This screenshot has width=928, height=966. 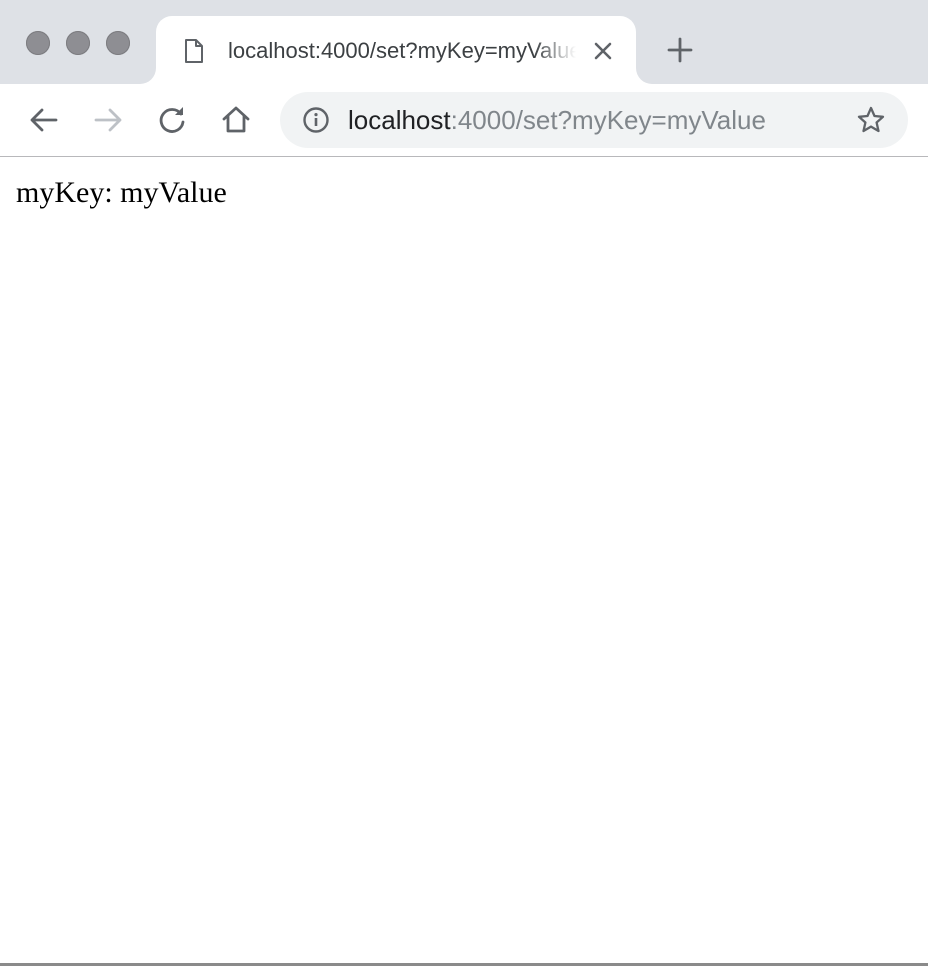 I want to click on toolbar: localhost:4000/set?myKey=myValue, so click(x=464, y=120).